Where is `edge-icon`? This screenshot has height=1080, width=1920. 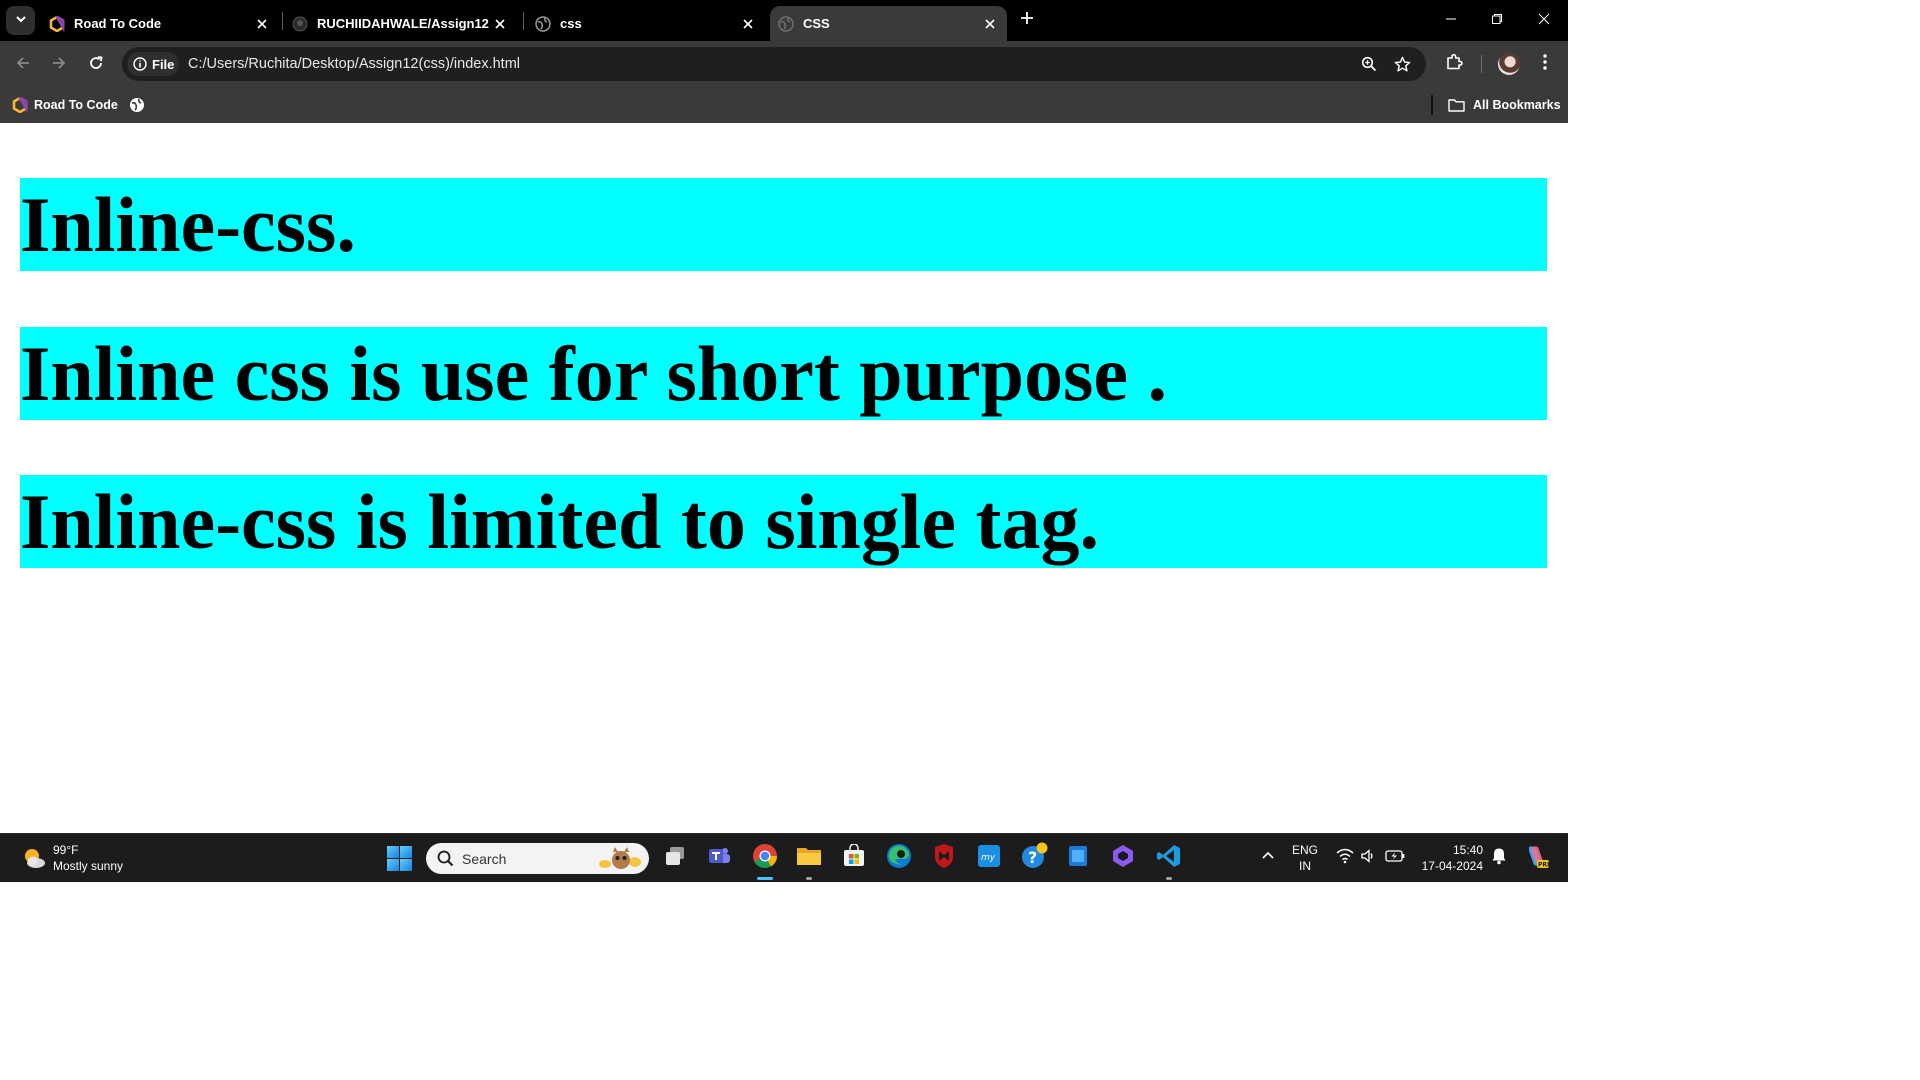
edge-icon is located at coordinates (899, 858).